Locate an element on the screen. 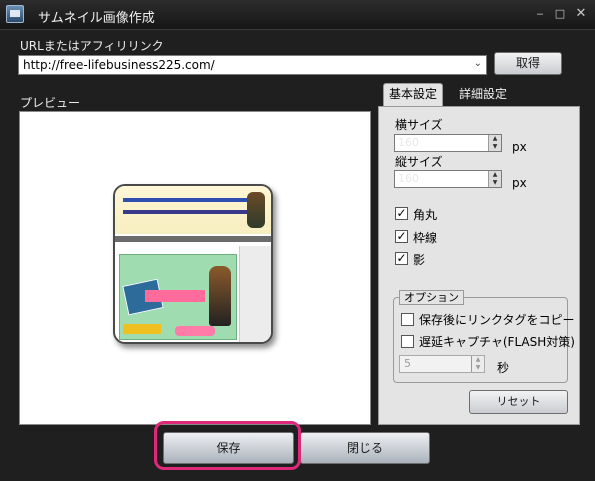 The width and height of the screenshot is (595, 481). delay-unit: 秒 is located at coordinates (503, 368).